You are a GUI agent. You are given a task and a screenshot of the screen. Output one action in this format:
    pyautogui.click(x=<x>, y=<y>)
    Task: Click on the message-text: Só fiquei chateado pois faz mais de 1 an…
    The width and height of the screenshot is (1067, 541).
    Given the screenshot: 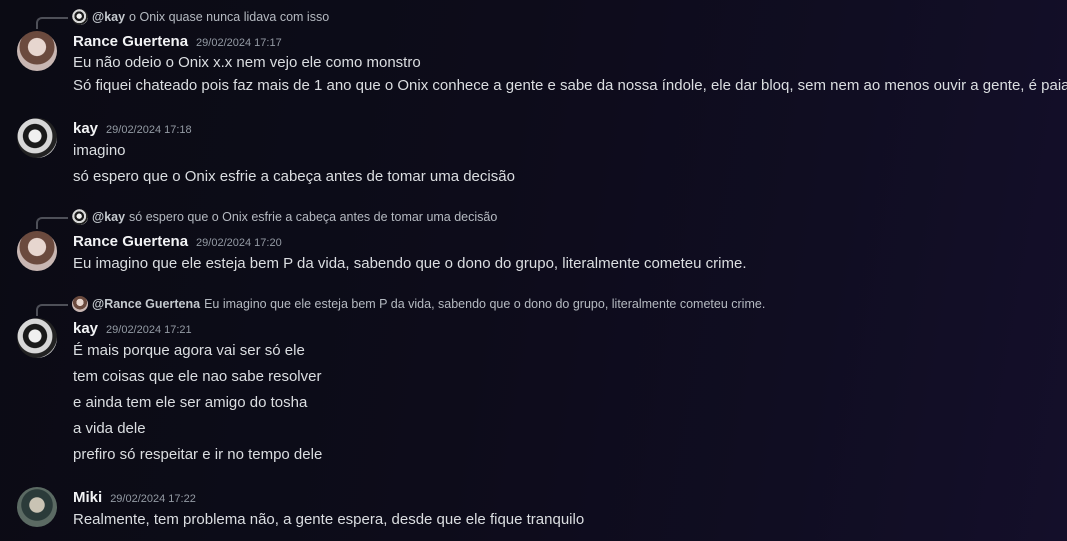 What is the action you would take?
    pyautogui.click(x=570, y=85)
    